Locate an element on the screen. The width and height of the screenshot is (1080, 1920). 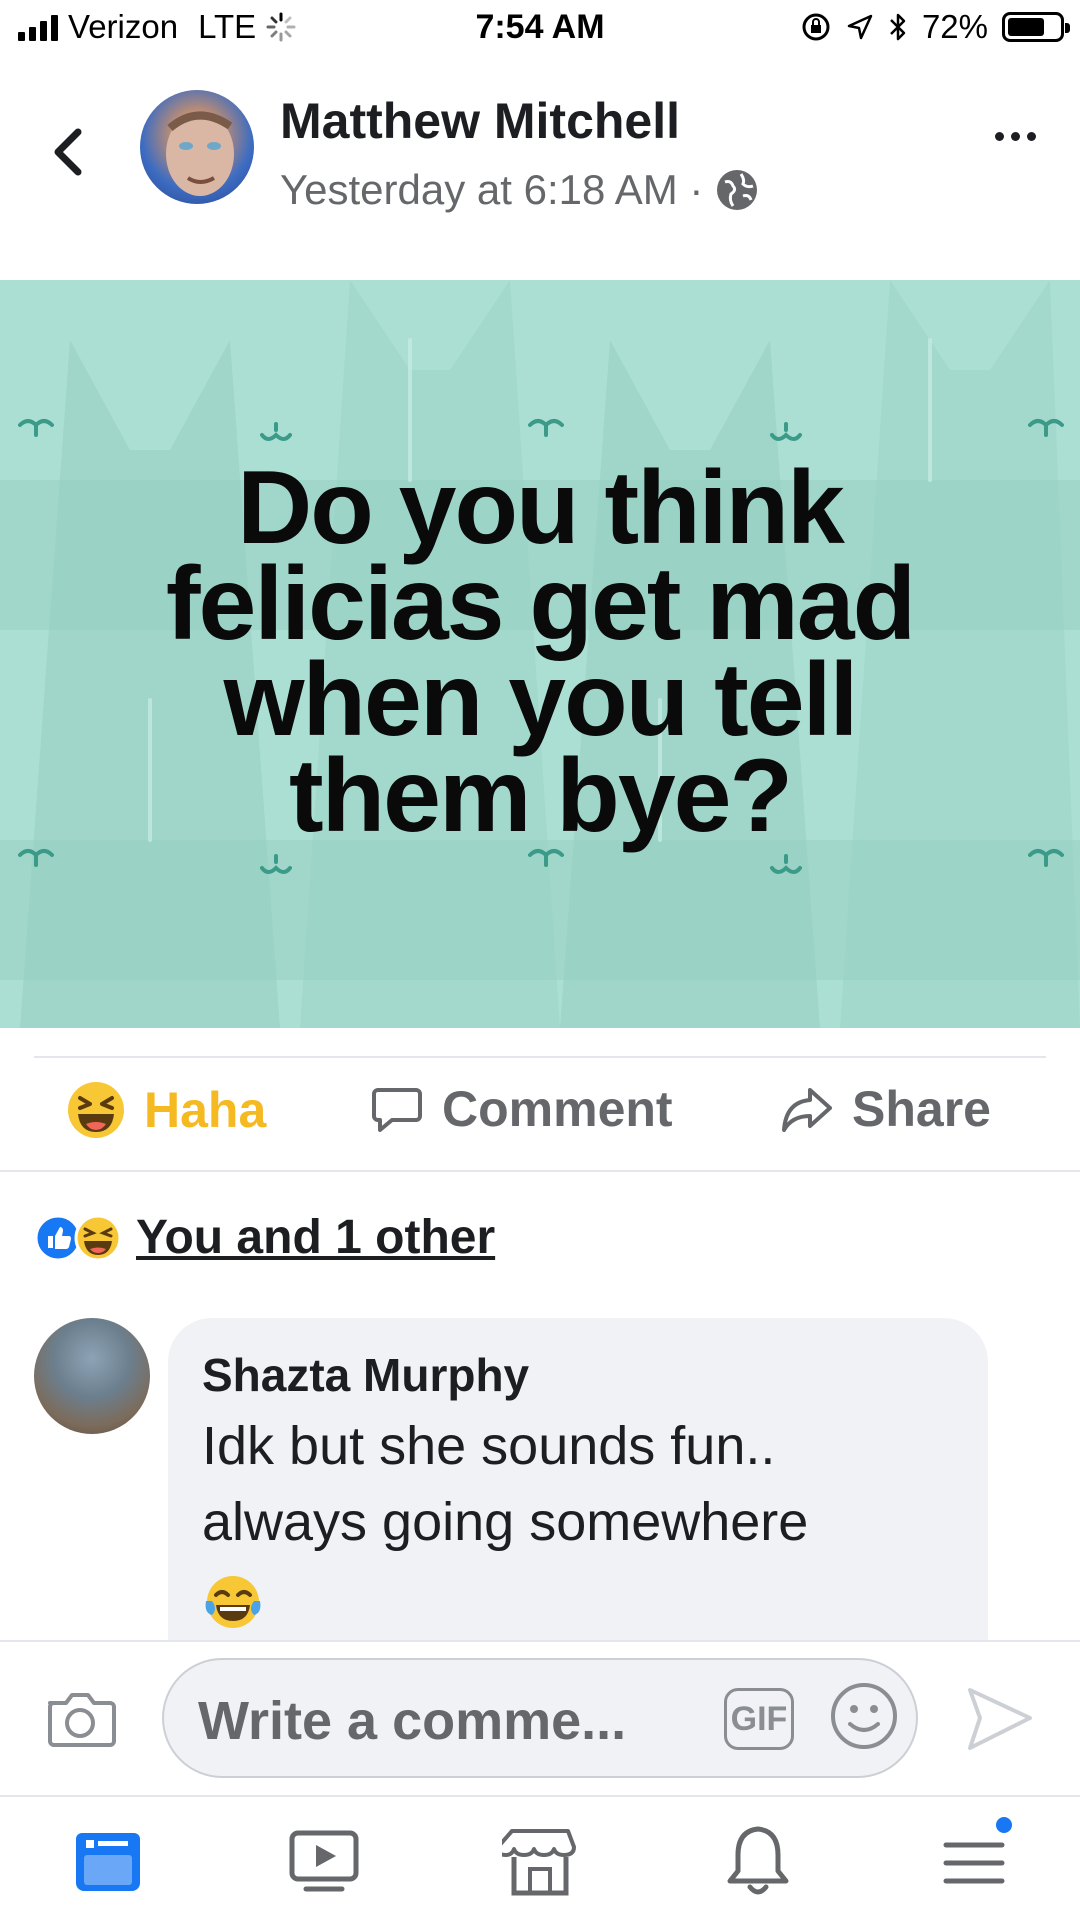
smiley-icon is located at coordinates (864, 1716).